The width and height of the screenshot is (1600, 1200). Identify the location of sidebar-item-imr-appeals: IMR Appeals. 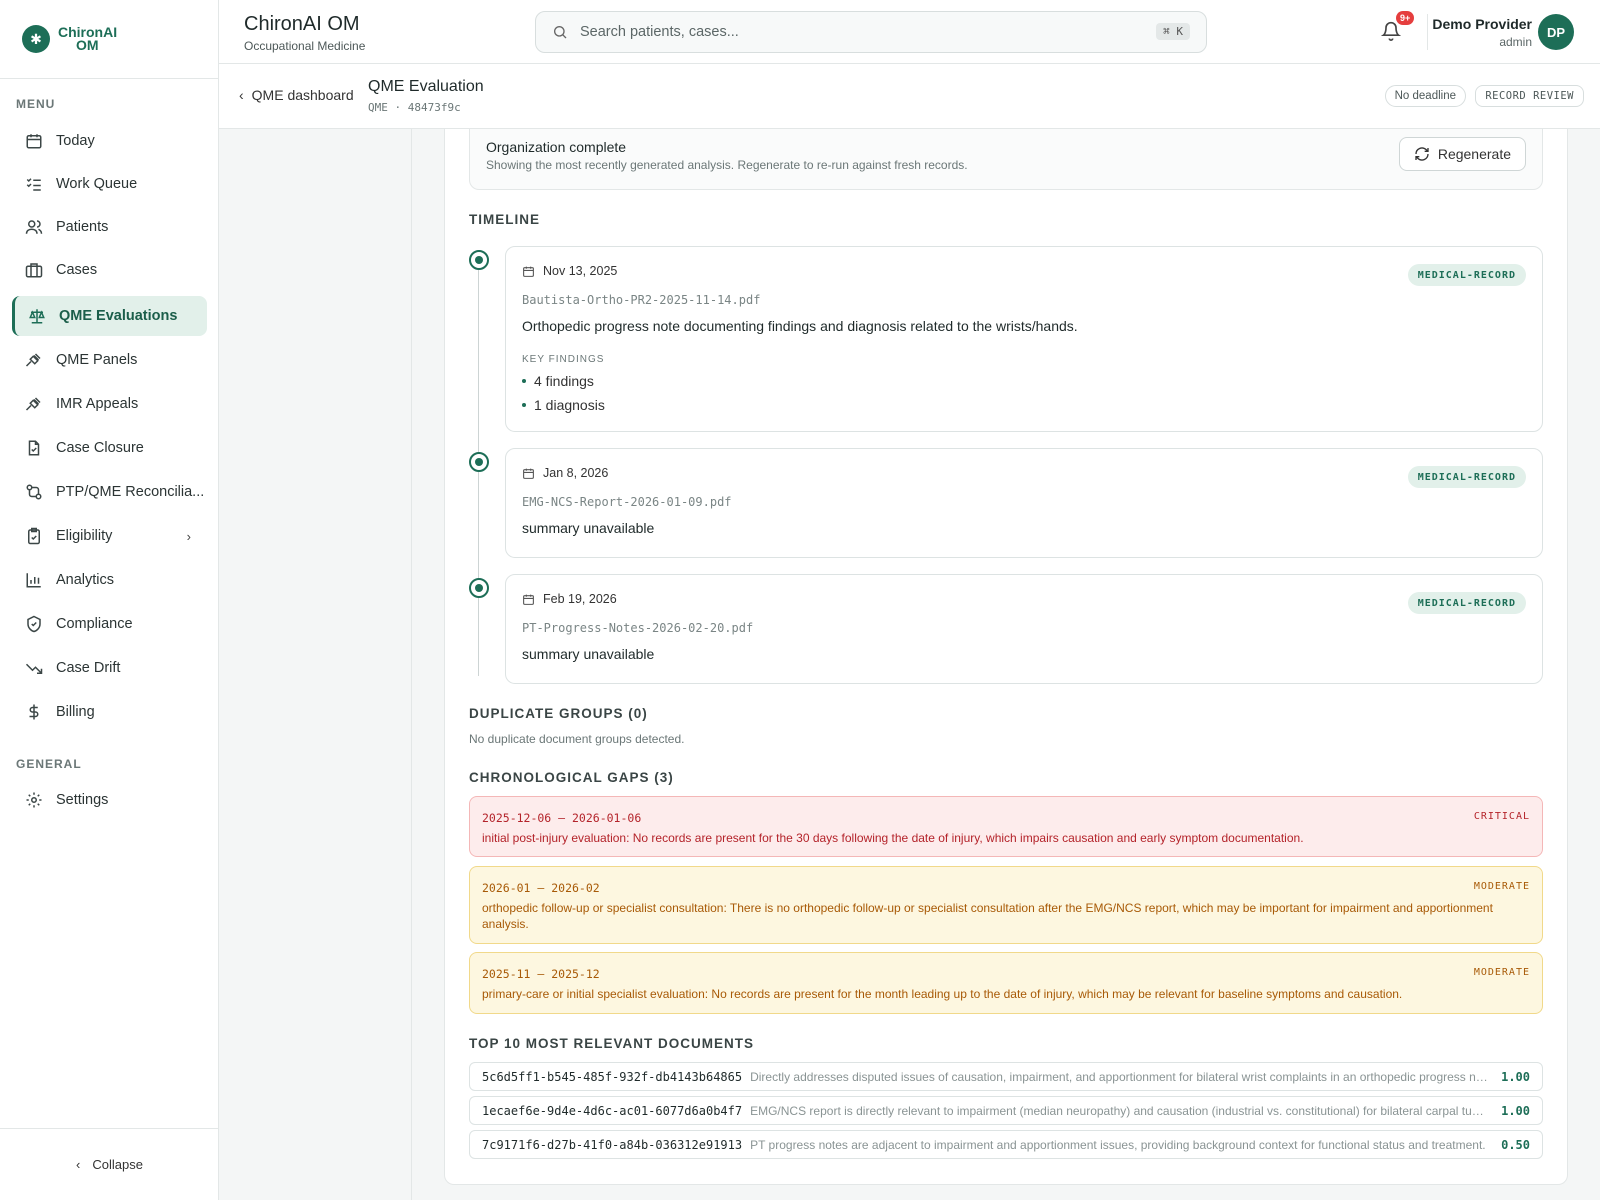
(109, 404).